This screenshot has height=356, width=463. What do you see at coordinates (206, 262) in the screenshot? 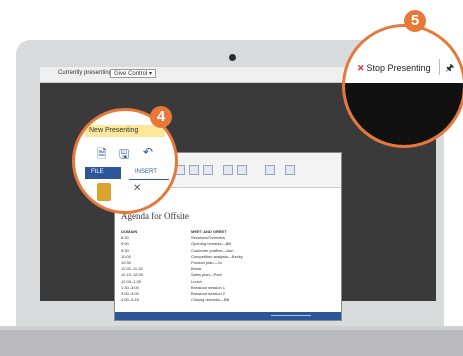
I see `table-cell: Product plan—Jo` at bounding box center [206, 262].